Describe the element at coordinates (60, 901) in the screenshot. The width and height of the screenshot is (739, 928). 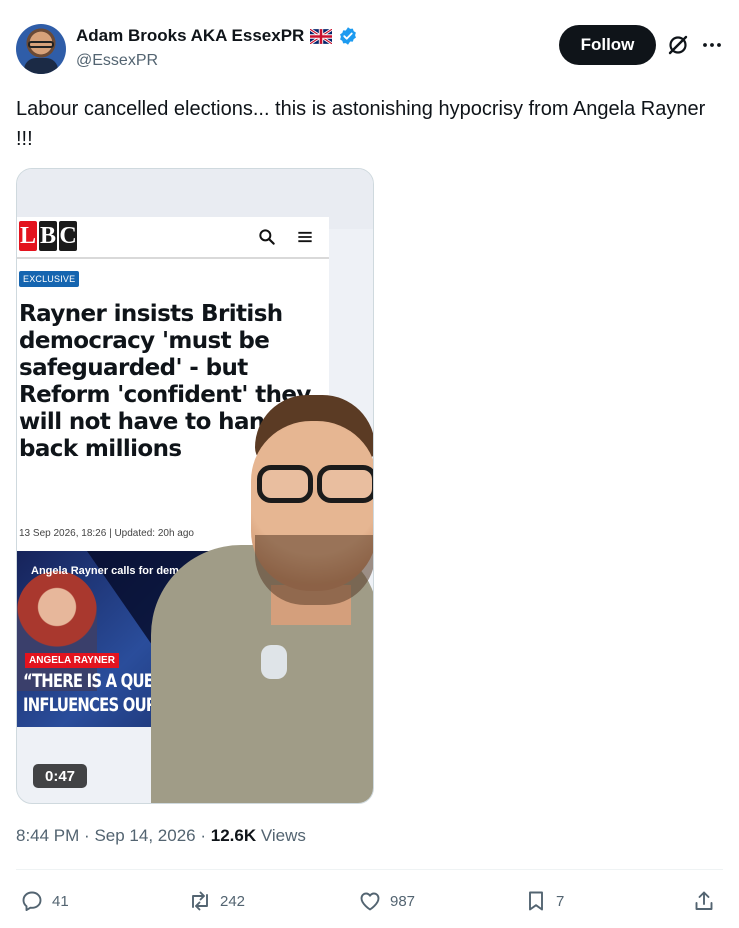
I see `reply-count: 41` at that location.